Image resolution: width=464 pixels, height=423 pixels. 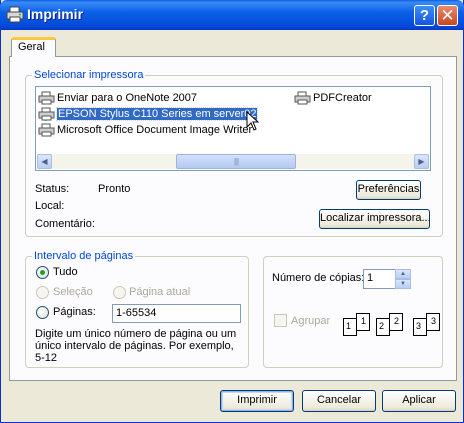 What do you see at coordinates (419, 401) in the screenshot?
I see `apply-button: Aplicar` at bounding box center [419, 401].